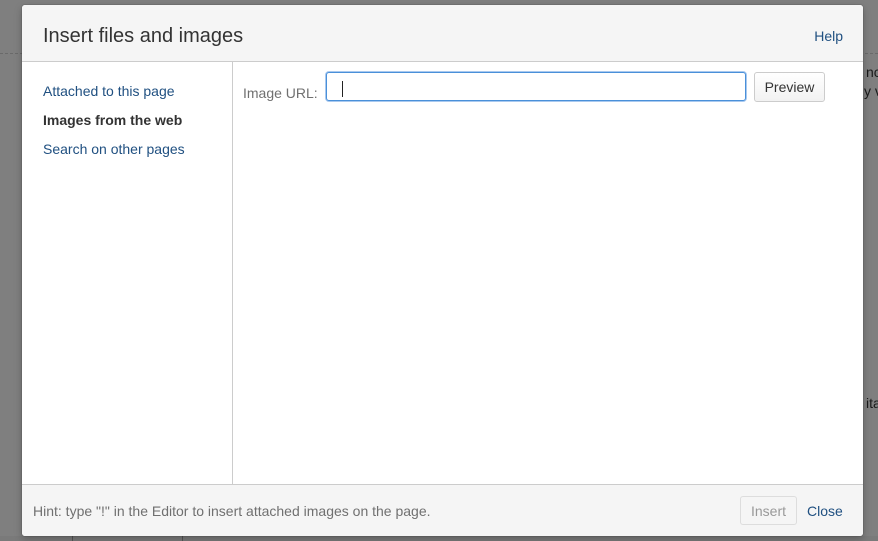 The image size is (878, 541). Describe the element at coordinates (768, 510) in the screenshot. I see `insert-button: Insert` at that location.